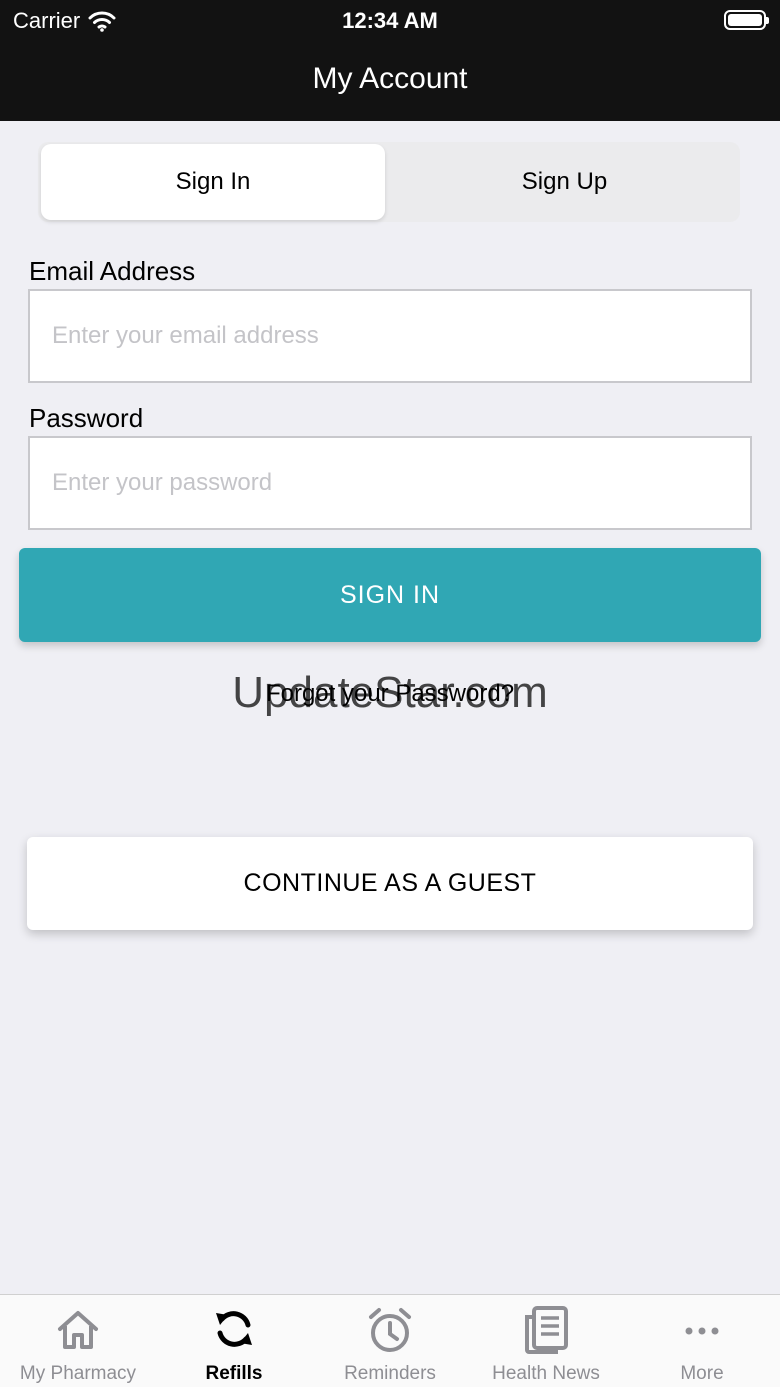 This screenshot has width=780, height=1387. What do you see at coordinates (390, 1373) in the screenshot?
I see `tab-label: Reminders` at bounding box center [390, 1373].